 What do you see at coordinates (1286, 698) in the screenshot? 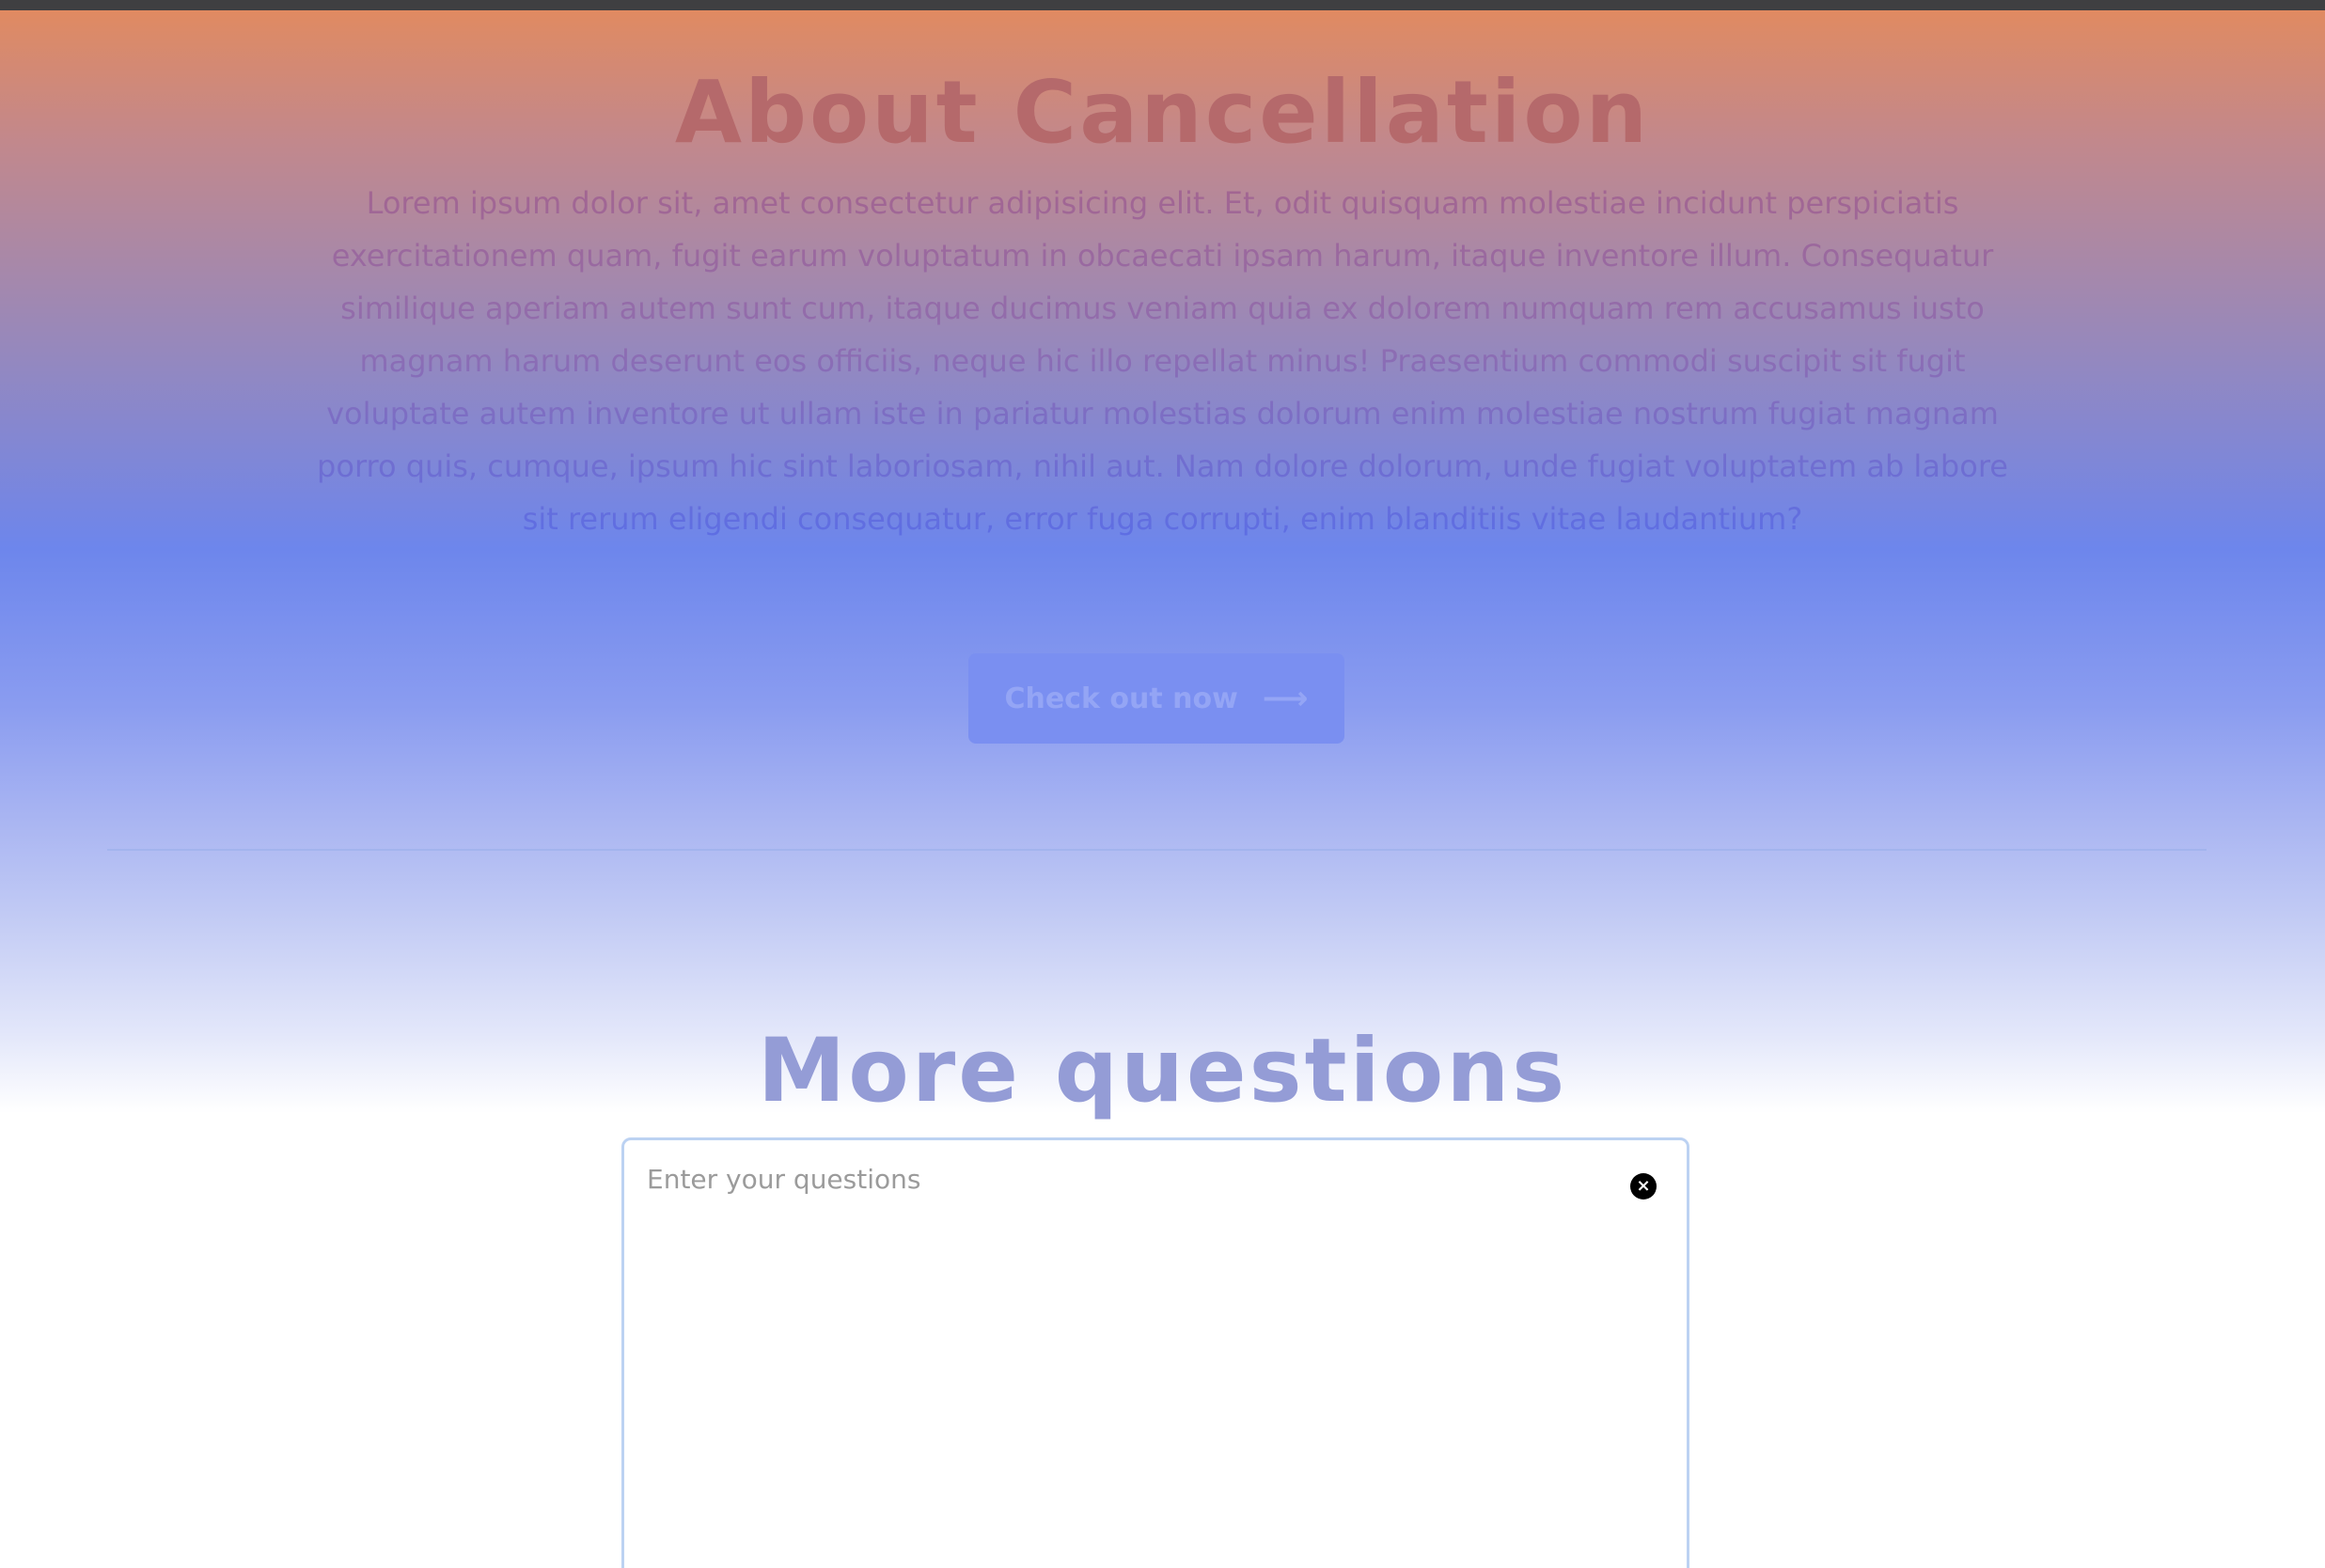
I see `arrow-right-icon: ⟶` at bounding box center [1286, 698].